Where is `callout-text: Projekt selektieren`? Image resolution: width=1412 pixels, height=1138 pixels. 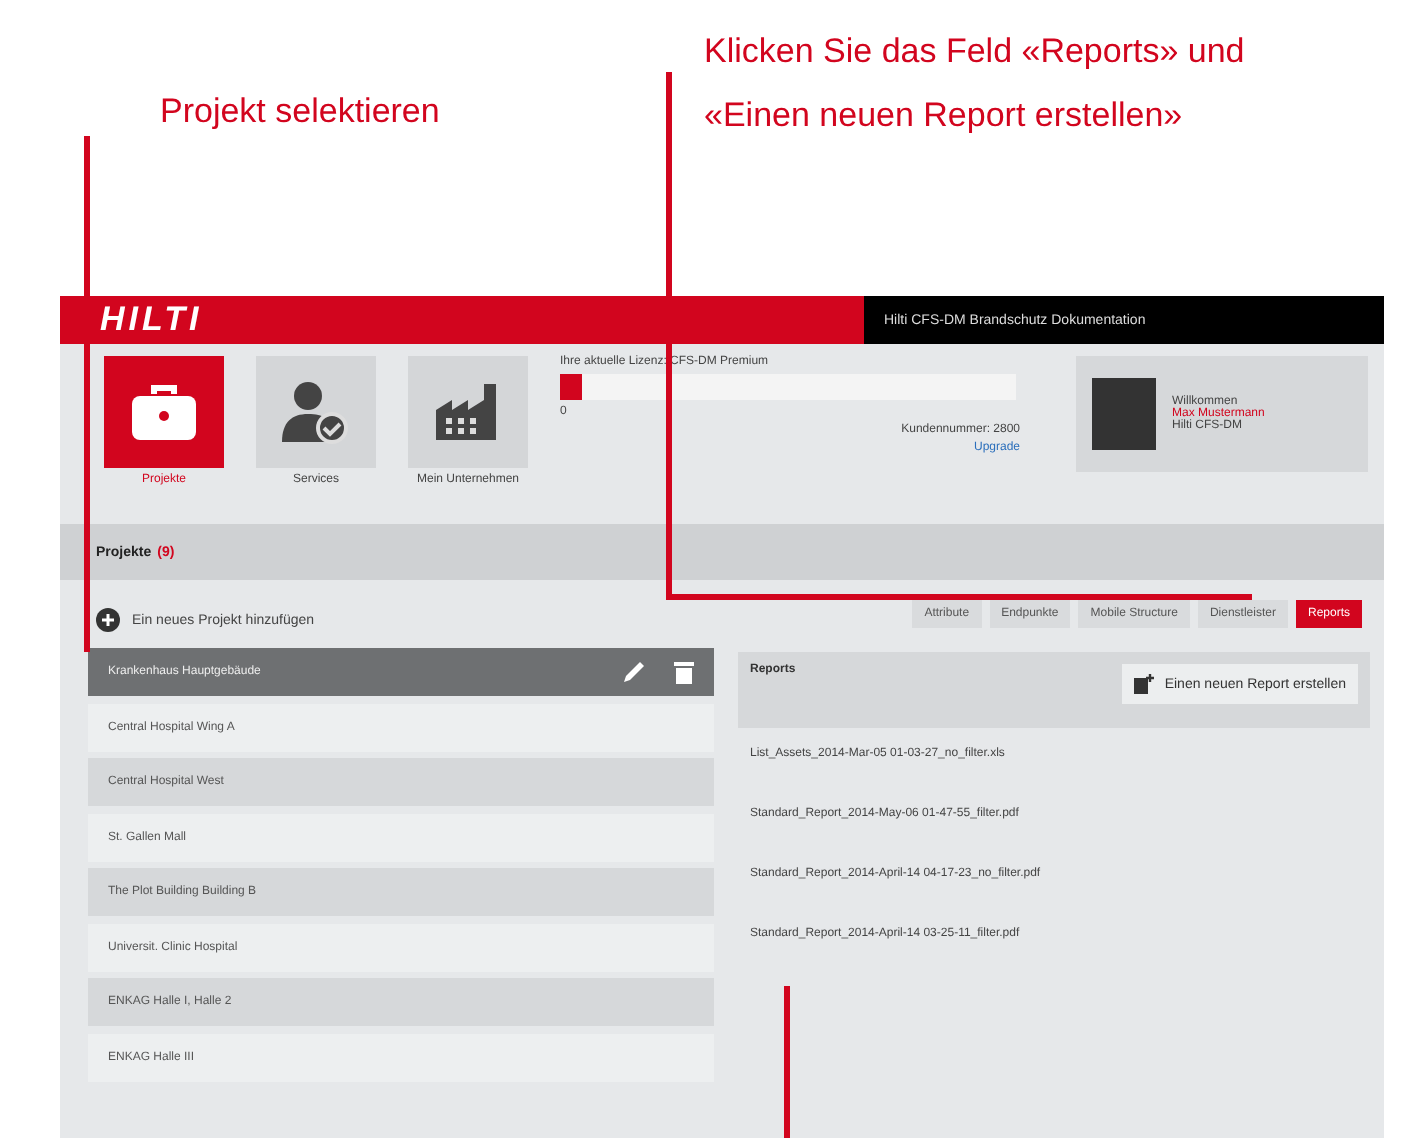
callout-text: Projekt selektieren is located at coordinates (300, 112).